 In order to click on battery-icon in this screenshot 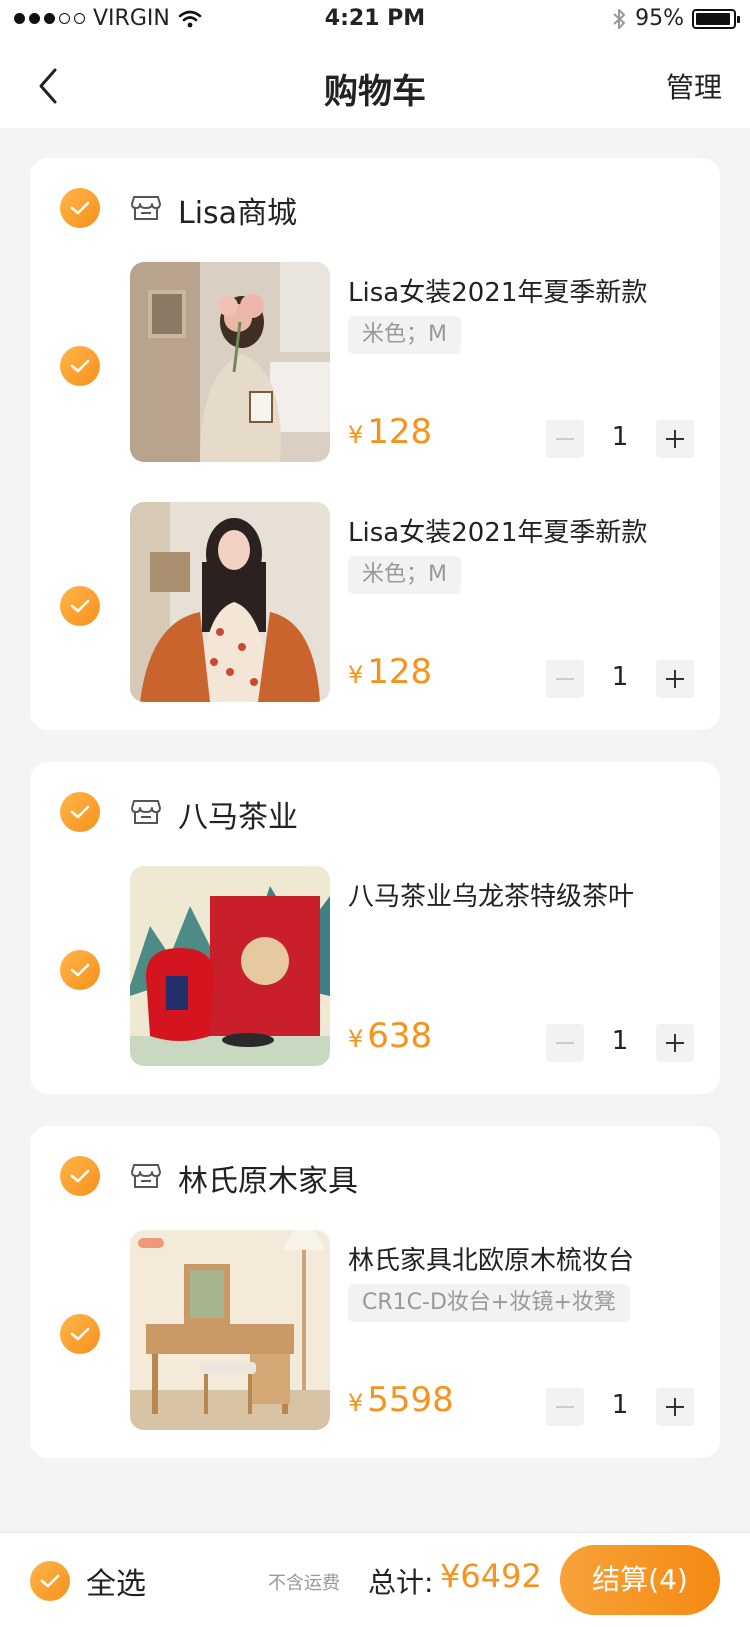, I will do `click(716, 18)`.